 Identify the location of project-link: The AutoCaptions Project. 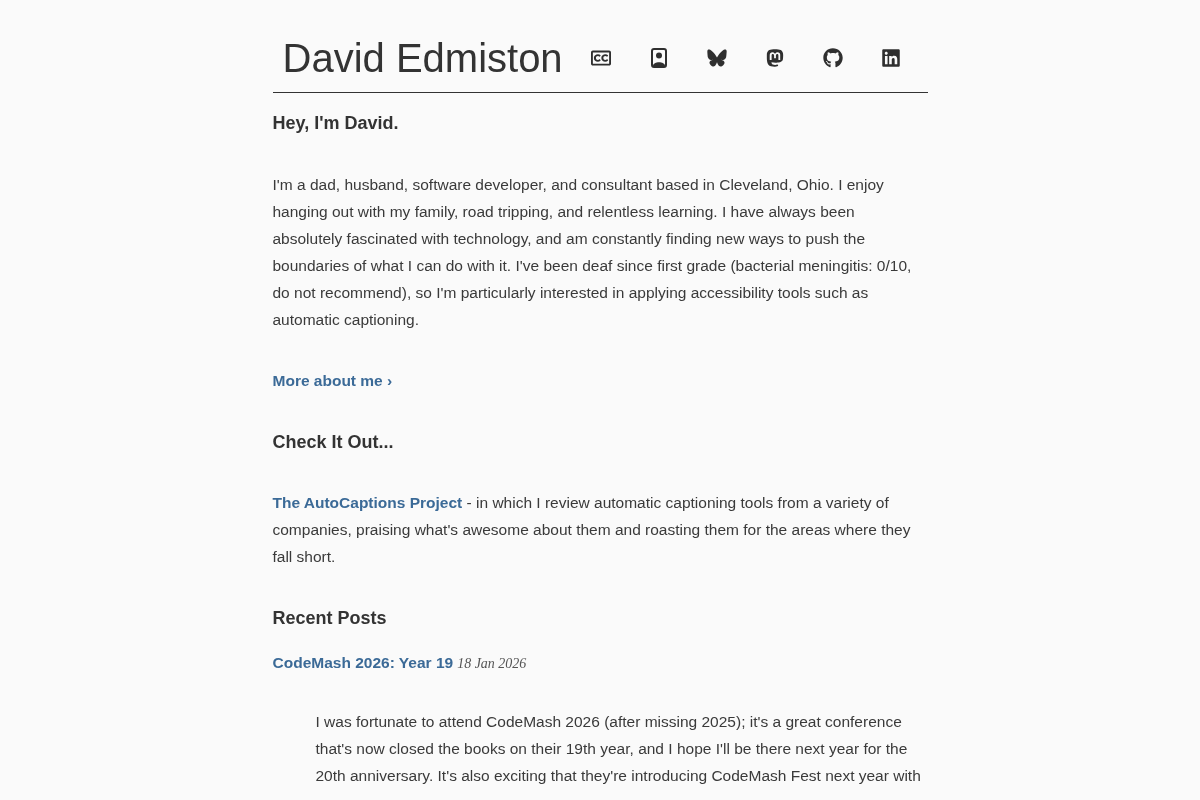
(367, 502).